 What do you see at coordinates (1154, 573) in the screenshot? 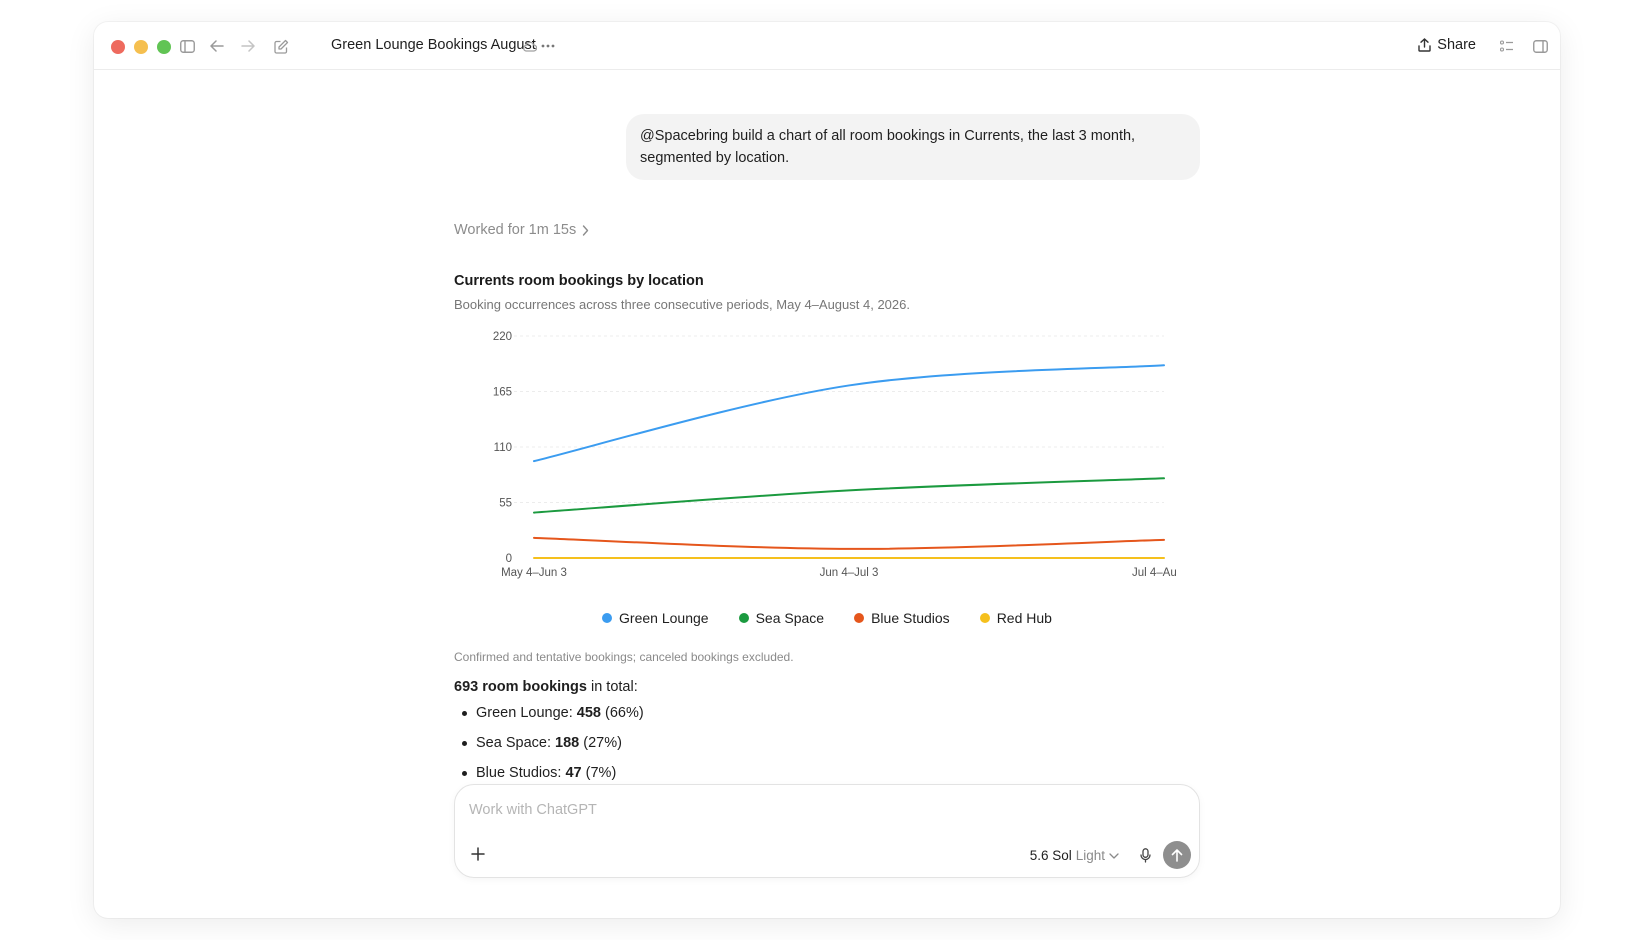
I see `x-tick-label: Jul 4–Au` at bounding box center [1154, 573].